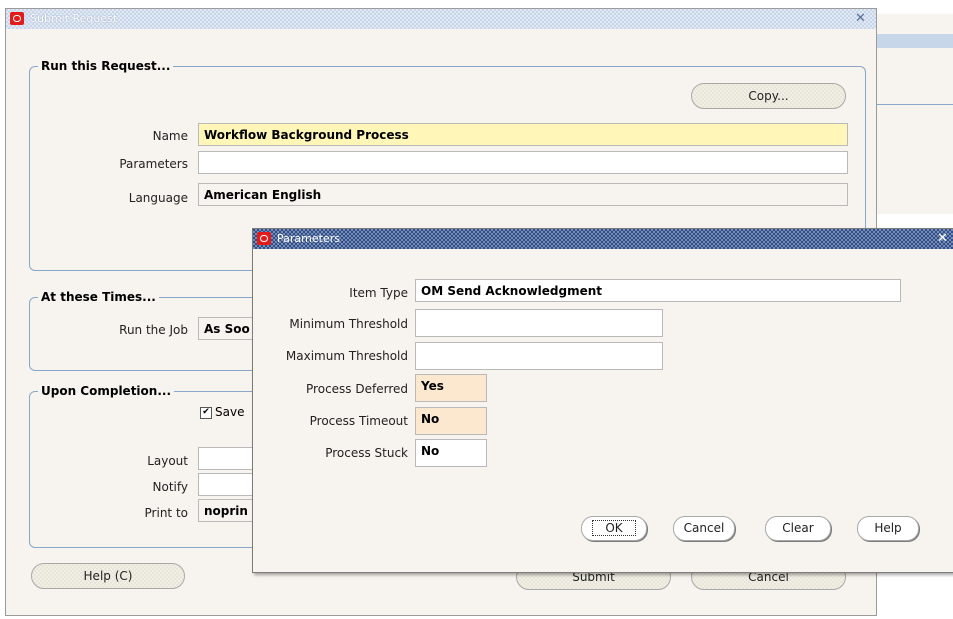  I want to click on submit-request-titlebar: Submit Request ✕, so click(441, 19).